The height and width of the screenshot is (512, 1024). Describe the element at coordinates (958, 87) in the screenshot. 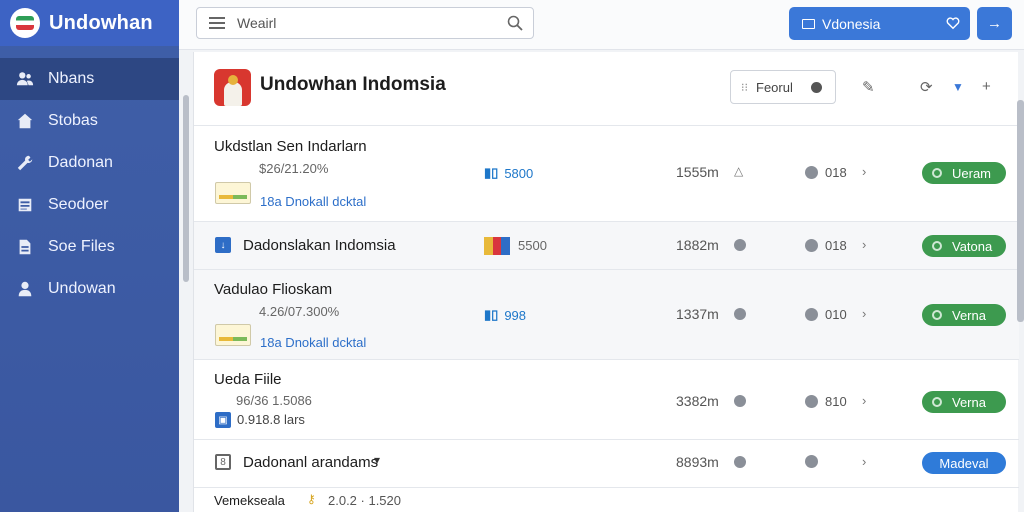

I see `chevron-down-icon: ▼` at that location.